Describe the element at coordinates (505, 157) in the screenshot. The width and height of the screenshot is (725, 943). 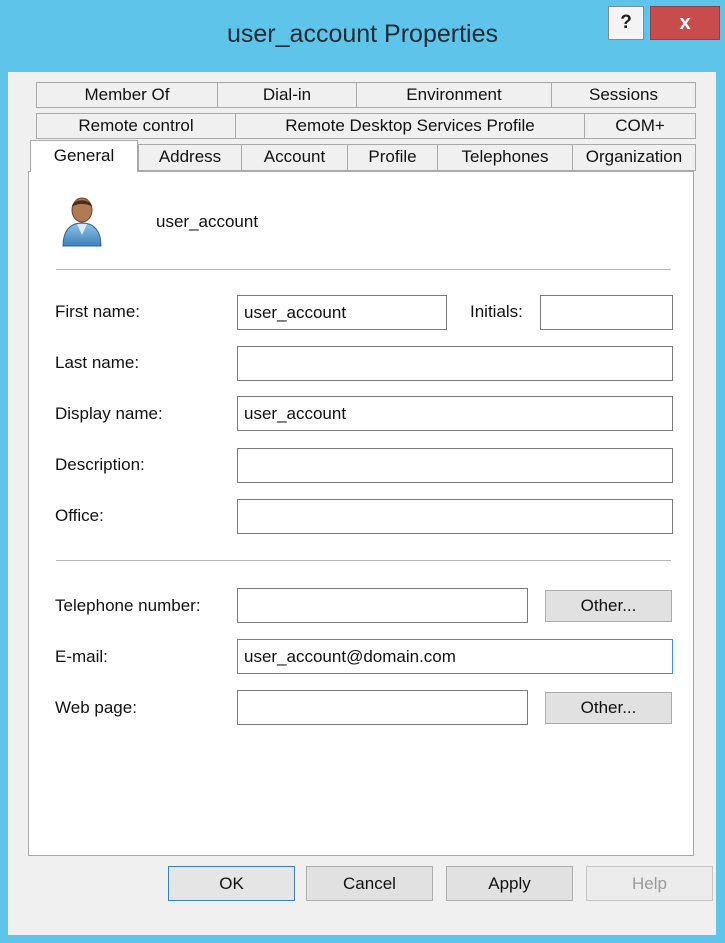
I see `tab-telephones: Telephones` at that location.